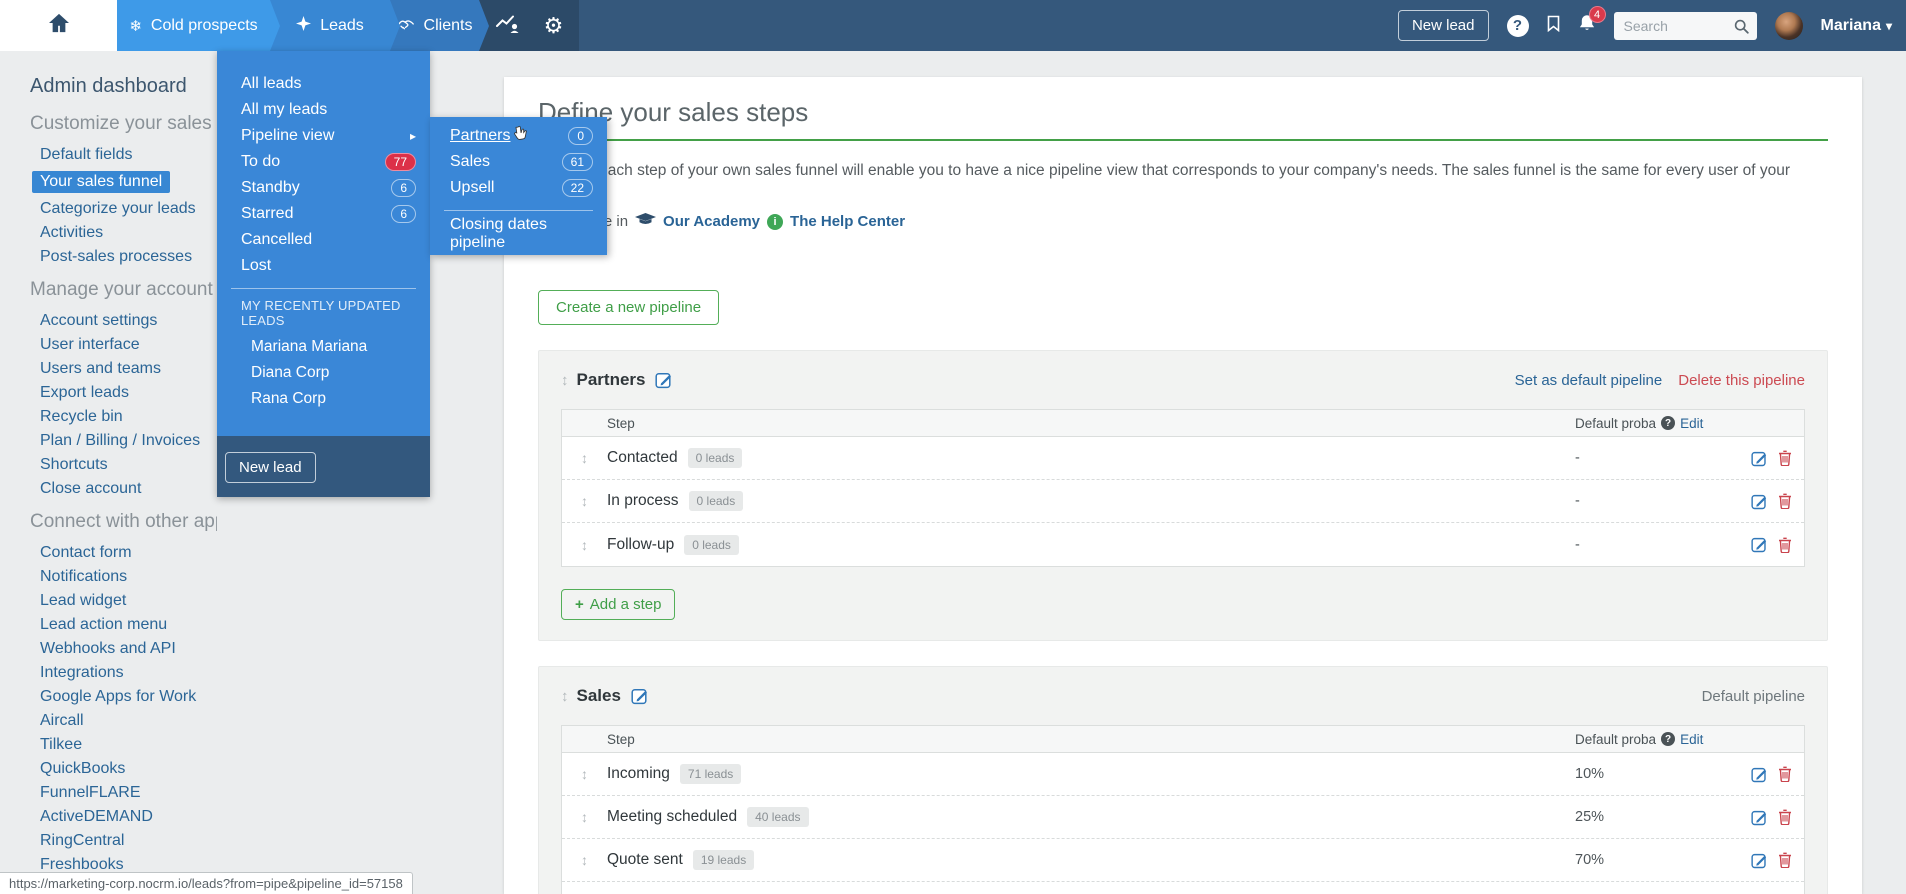 Image resolution: width=1906 pixels, height=894 pixels. What do you see at coordinates (672, 816) in the screenshot?
I see `step-name: Meeting scheduled` at bounding box center [672, 816].